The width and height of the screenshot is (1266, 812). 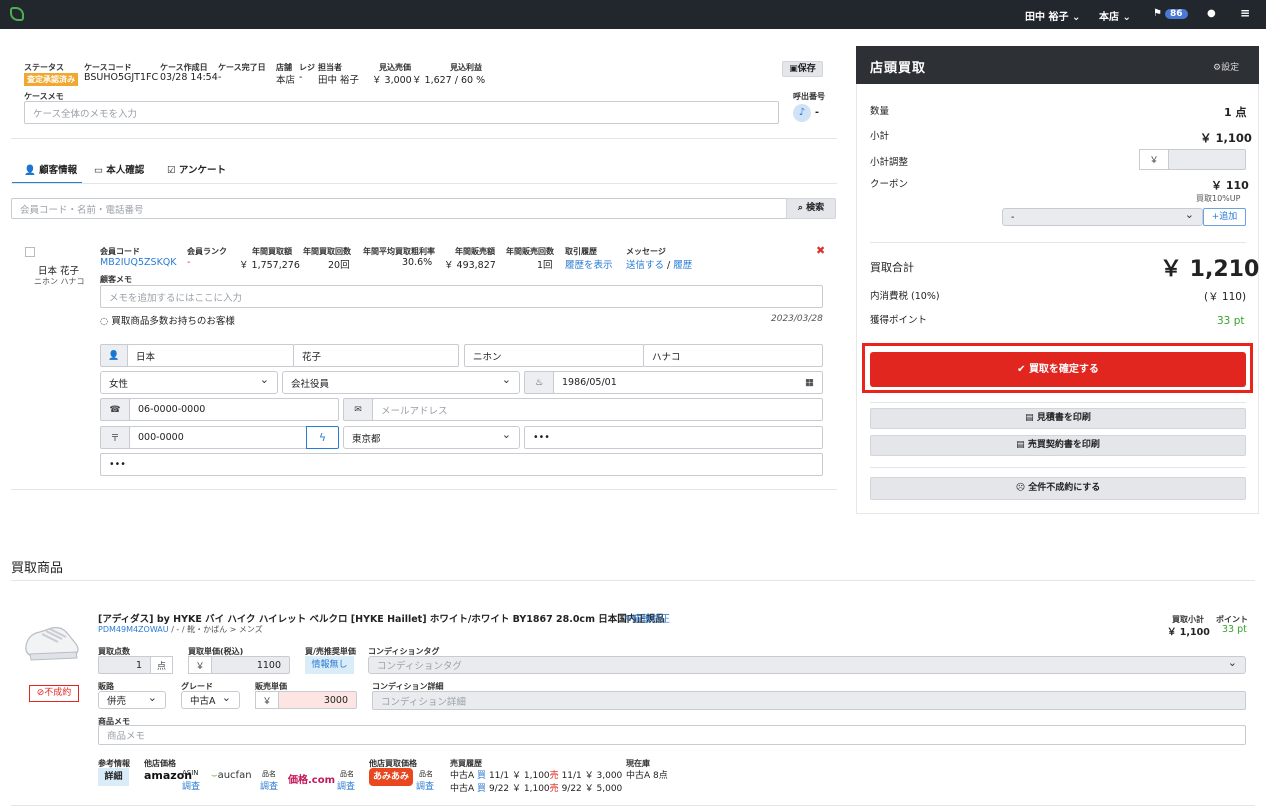 I want to click on user-menu: 田中 裕子 ⌄, so click(x=1052, y=15).